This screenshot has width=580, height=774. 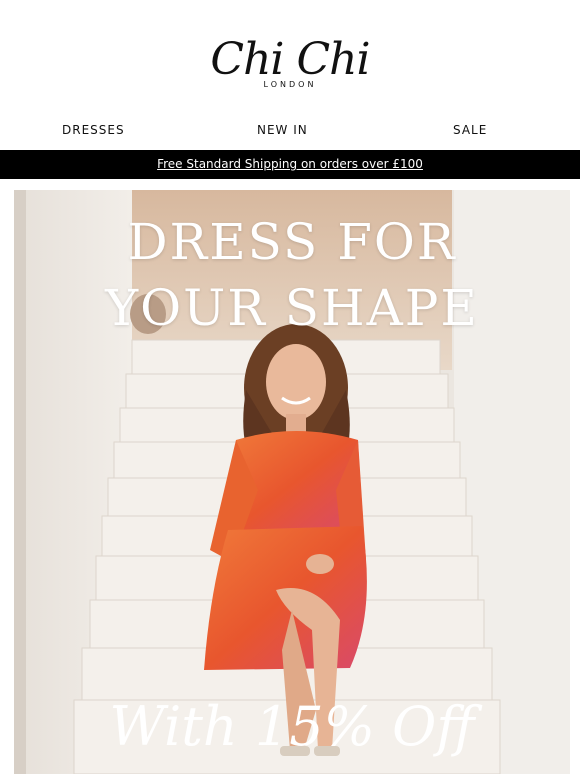 What do you see at coordinates (292, 242) in the screenshot?
I see `hero-title-line1: DRESS FOR` at bounding box center [292, 242].